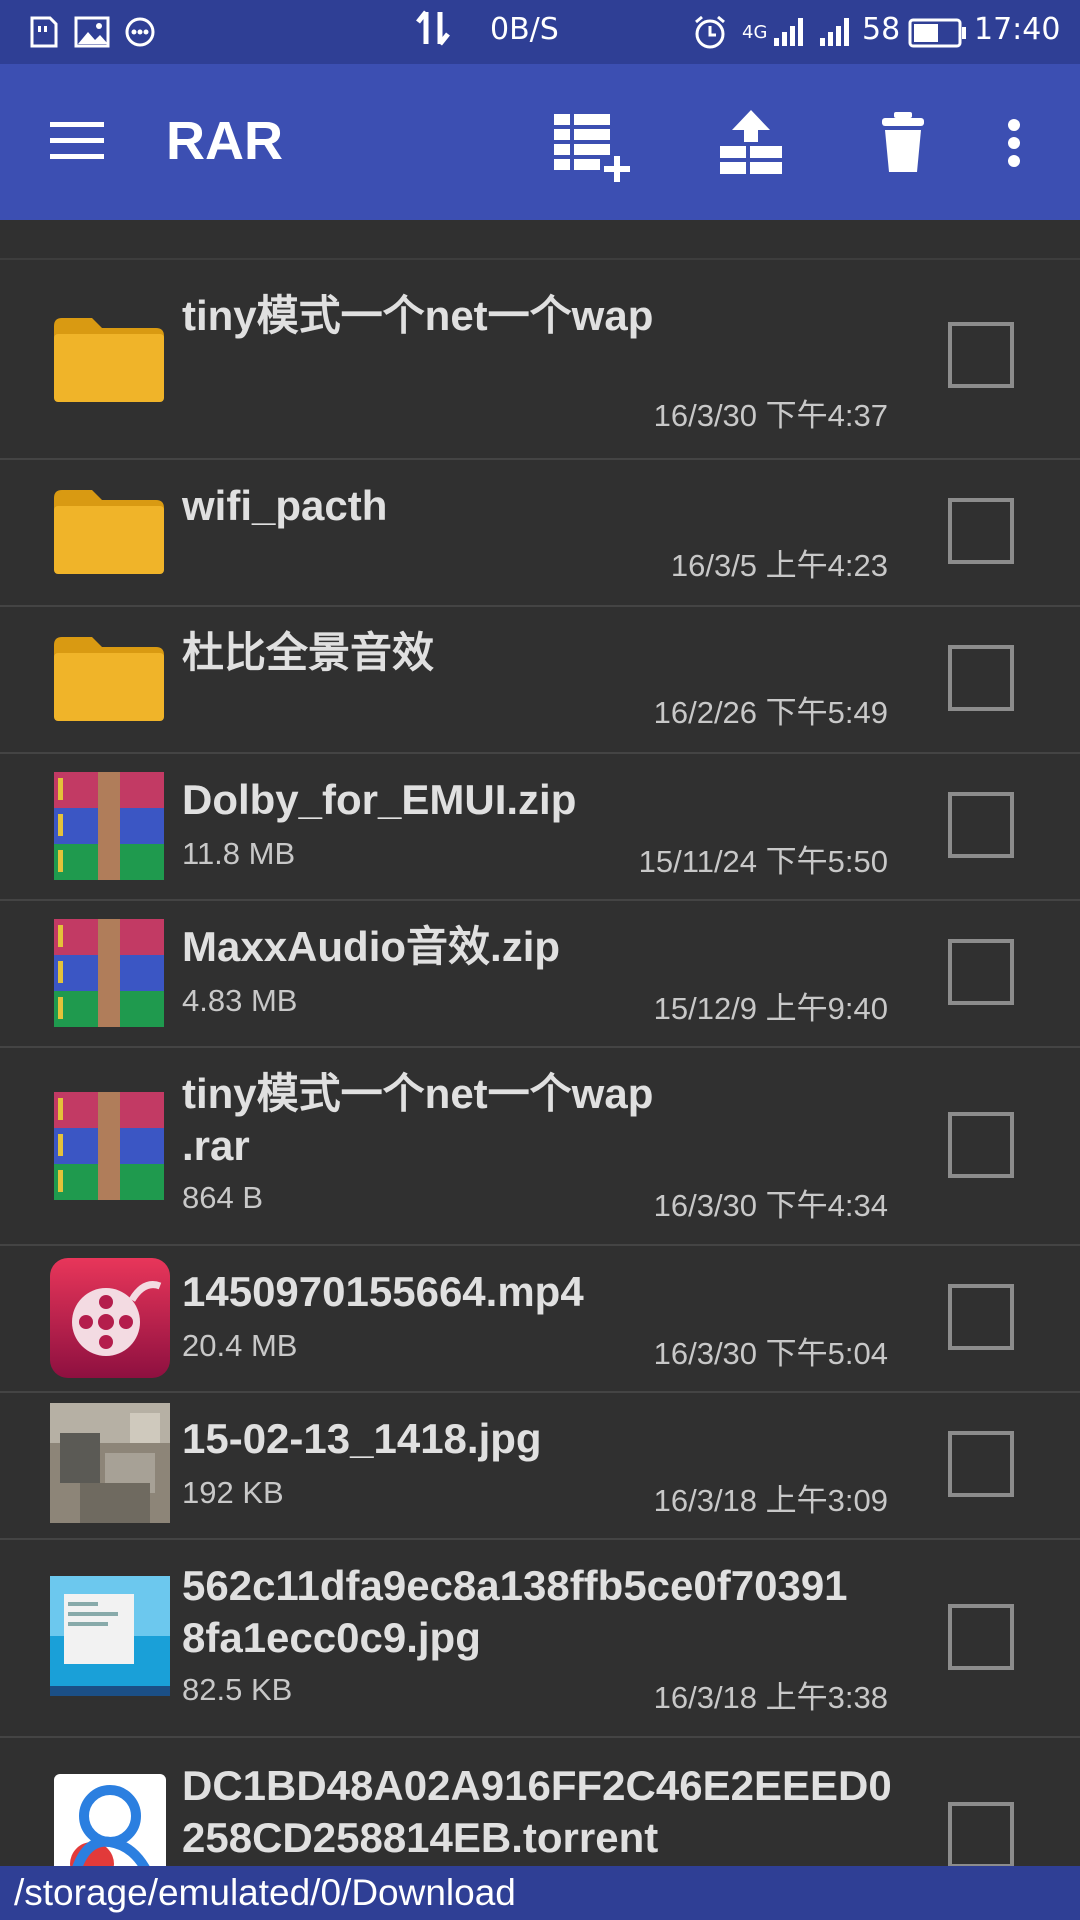  What do you see at coordinates (223, 1197) in the screenshot?
I see `file-size: 864 B` at bounding box center [223, 1197].